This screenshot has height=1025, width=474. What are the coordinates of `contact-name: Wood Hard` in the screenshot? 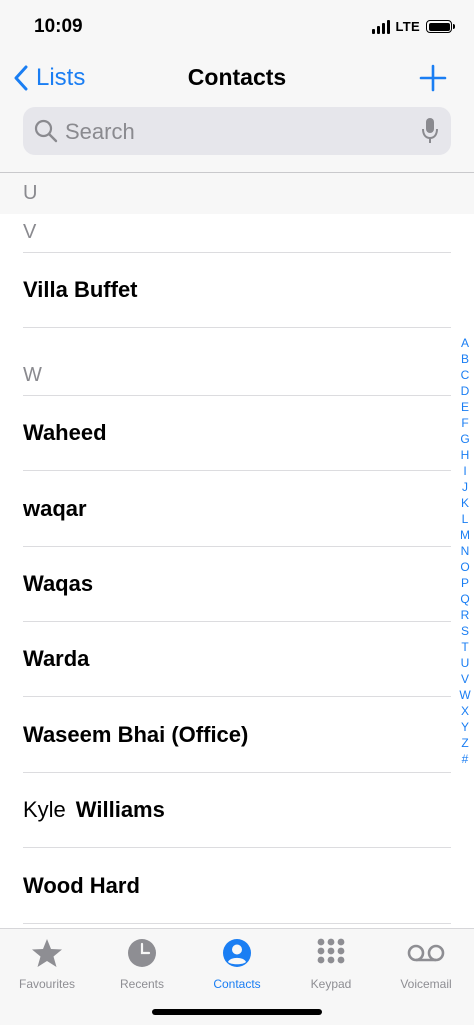 It's located at (81, 885).